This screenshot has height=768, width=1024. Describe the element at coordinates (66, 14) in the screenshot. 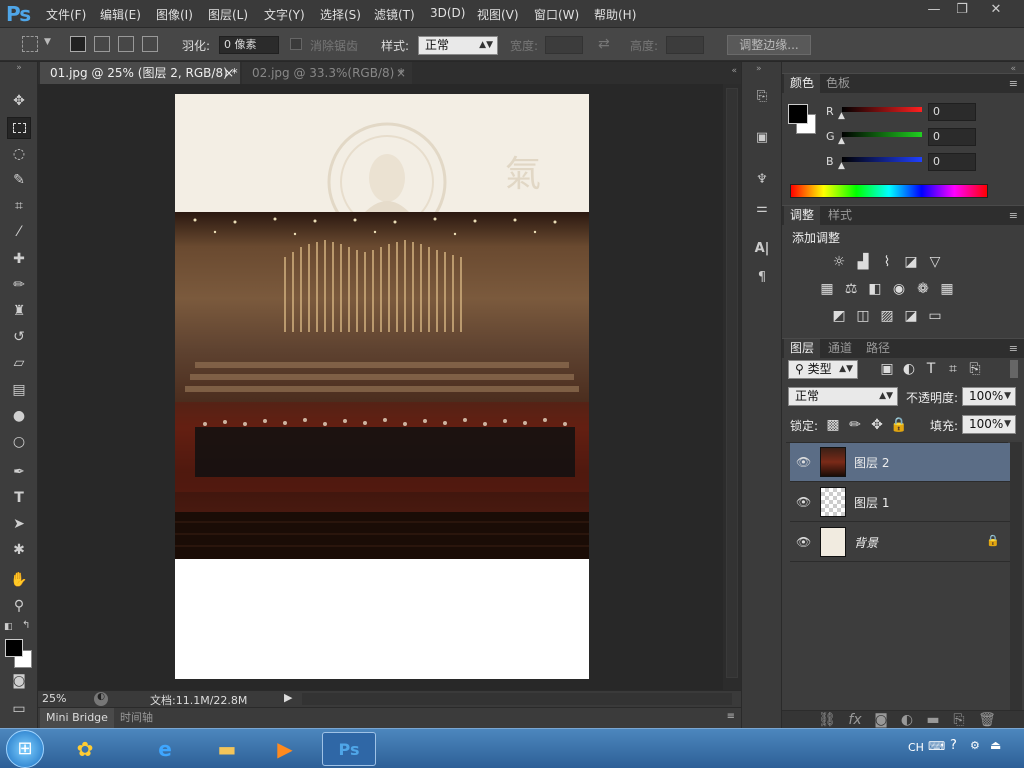

I see `menu-file: 文件(F)` at that location.